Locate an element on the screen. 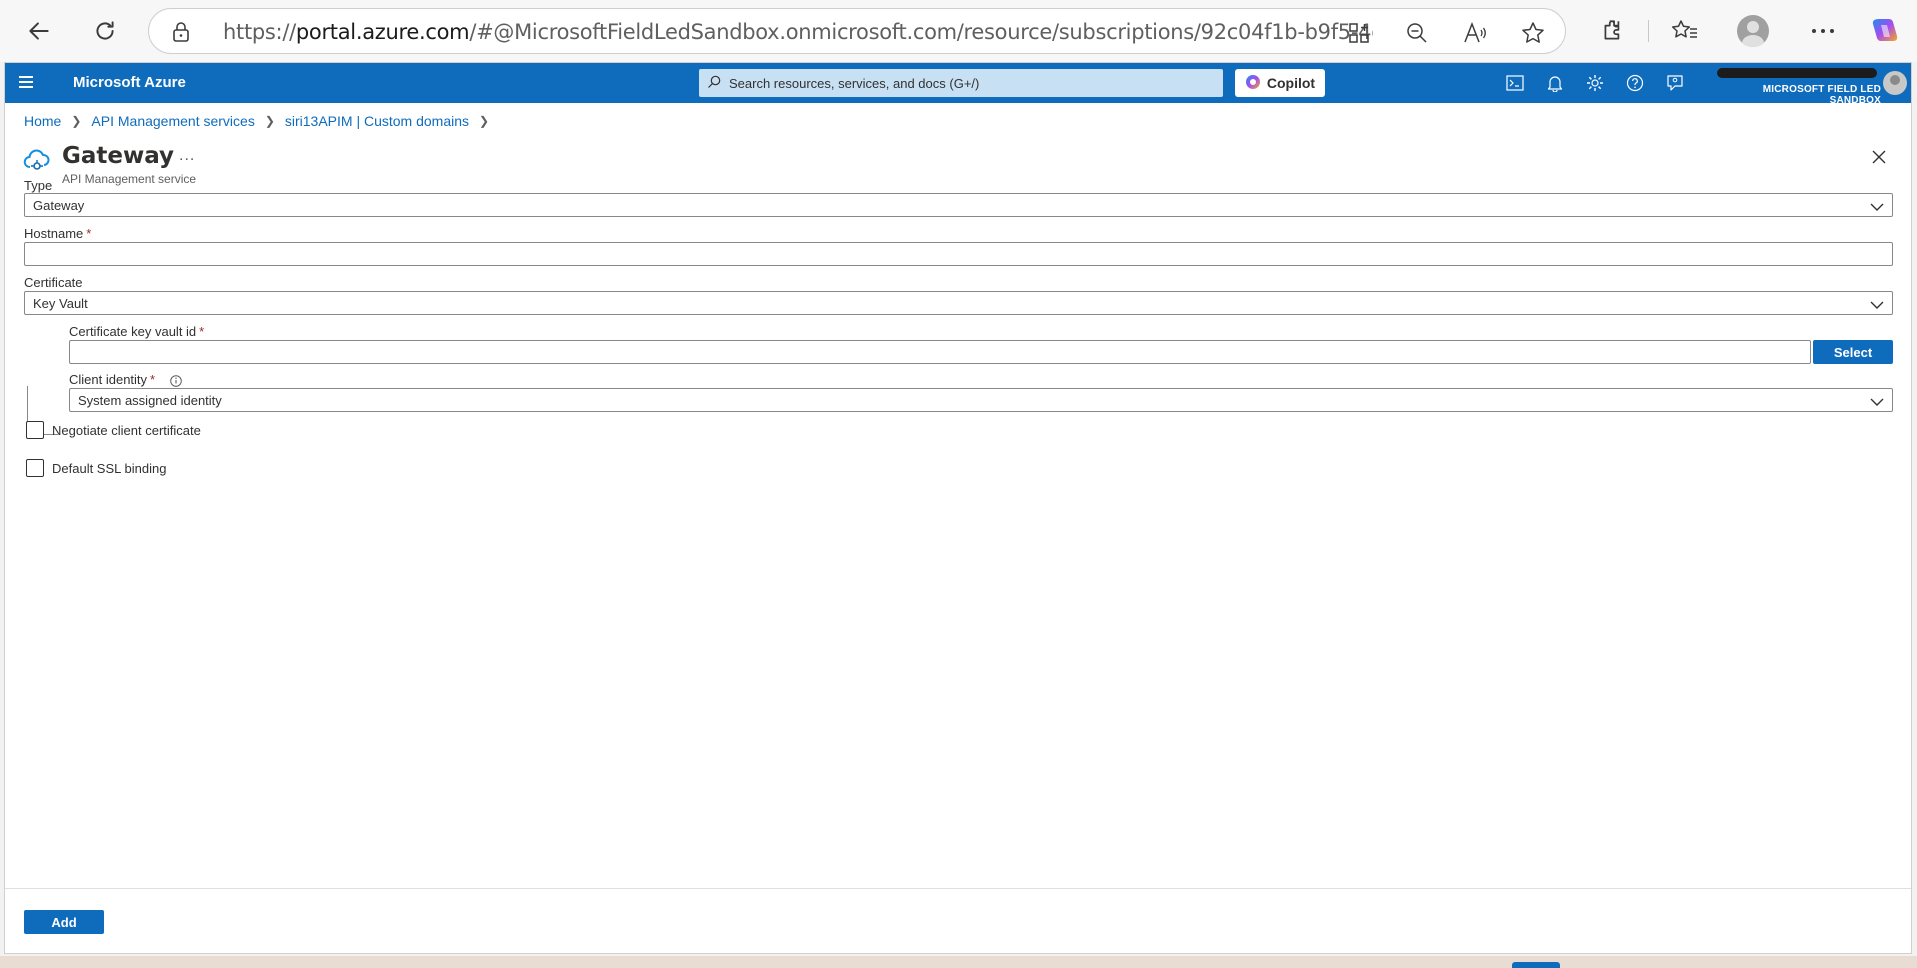  feedback-icon is located at coordinates (1675, 83).